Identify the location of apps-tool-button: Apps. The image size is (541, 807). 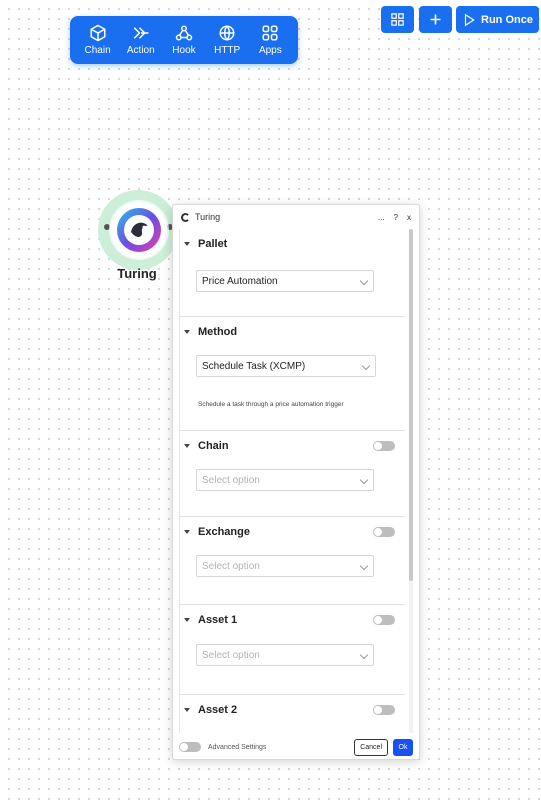
(270, 40).